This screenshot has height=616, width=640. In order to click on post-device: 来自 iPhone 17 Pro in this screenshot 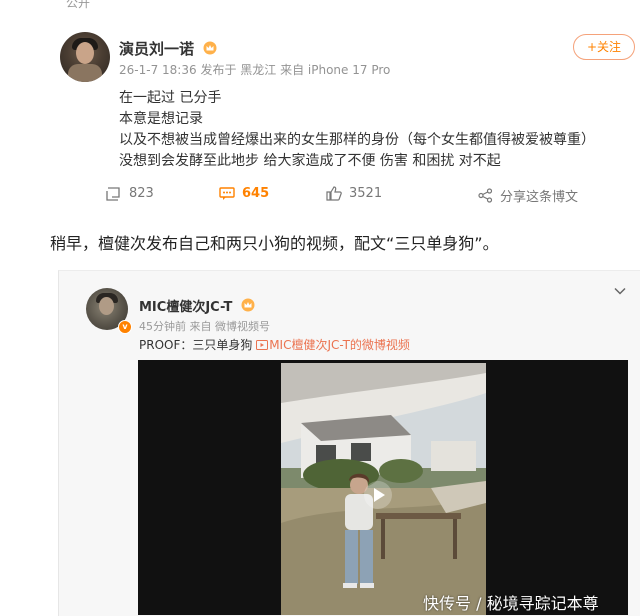, I will do `click(335, 70)`.